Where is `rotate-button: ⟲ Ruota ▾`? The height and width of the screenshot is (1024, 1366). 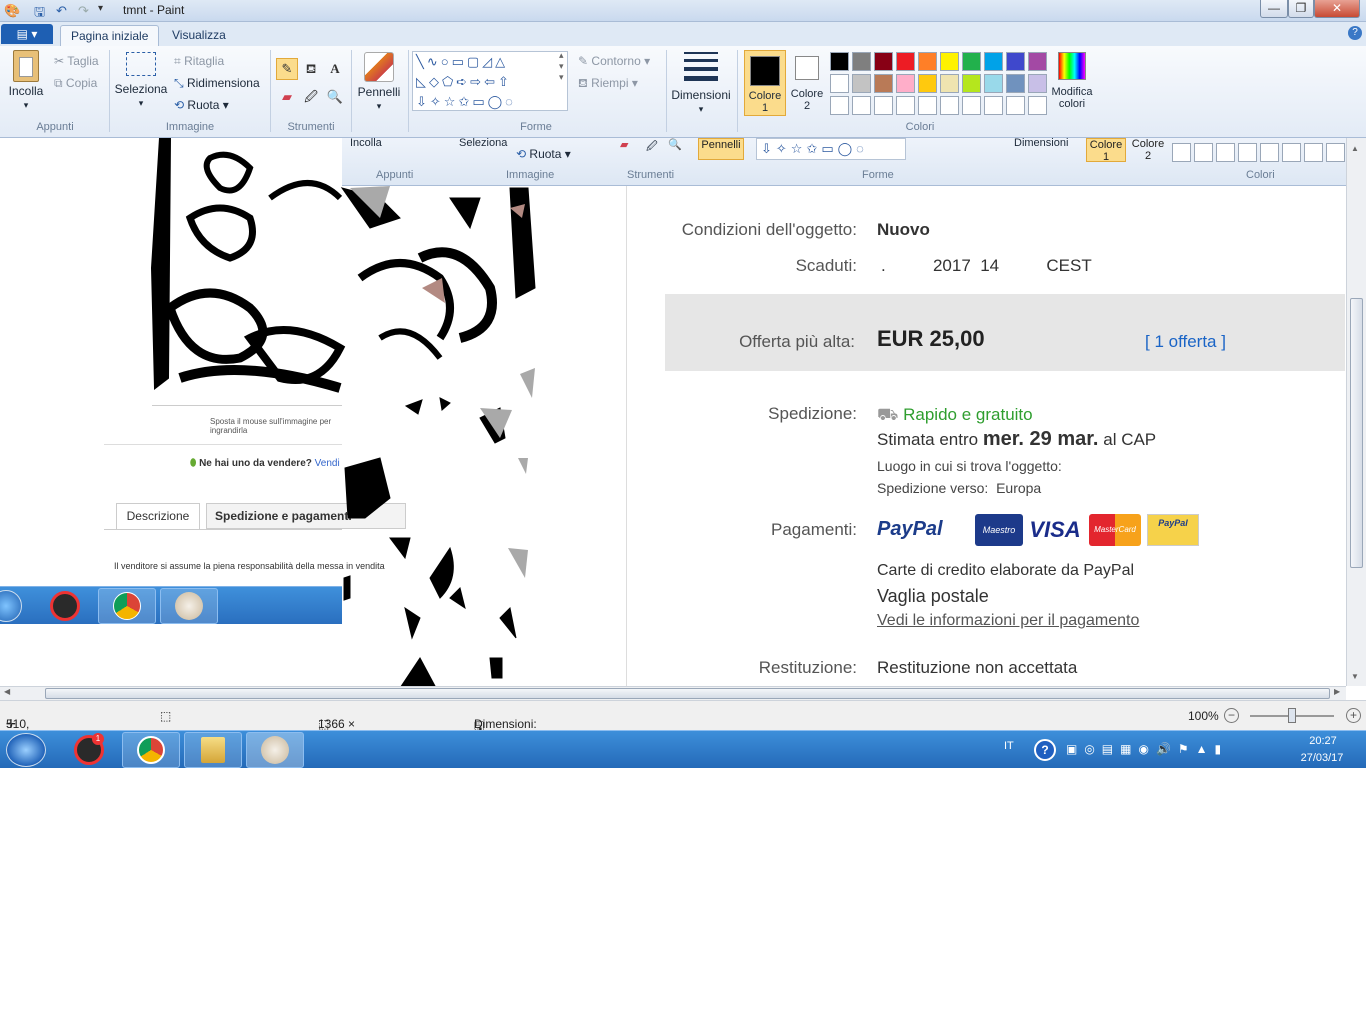
rotate-button: ⟲ Ruota ▾ is located at coordinates (201, 105).